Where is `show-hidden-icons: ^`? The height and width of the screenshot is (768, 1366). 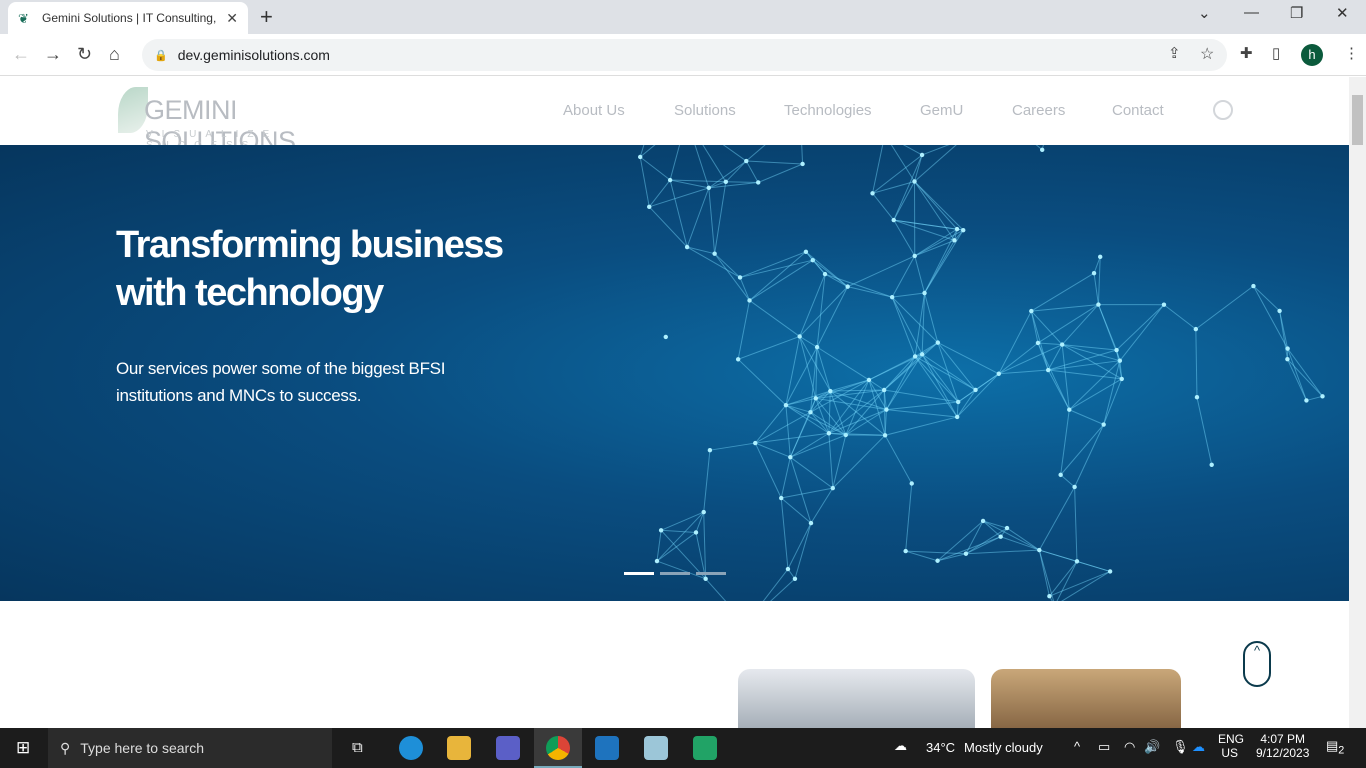 show-hidden-icons: ^ is located at coordinates (1077, 746).